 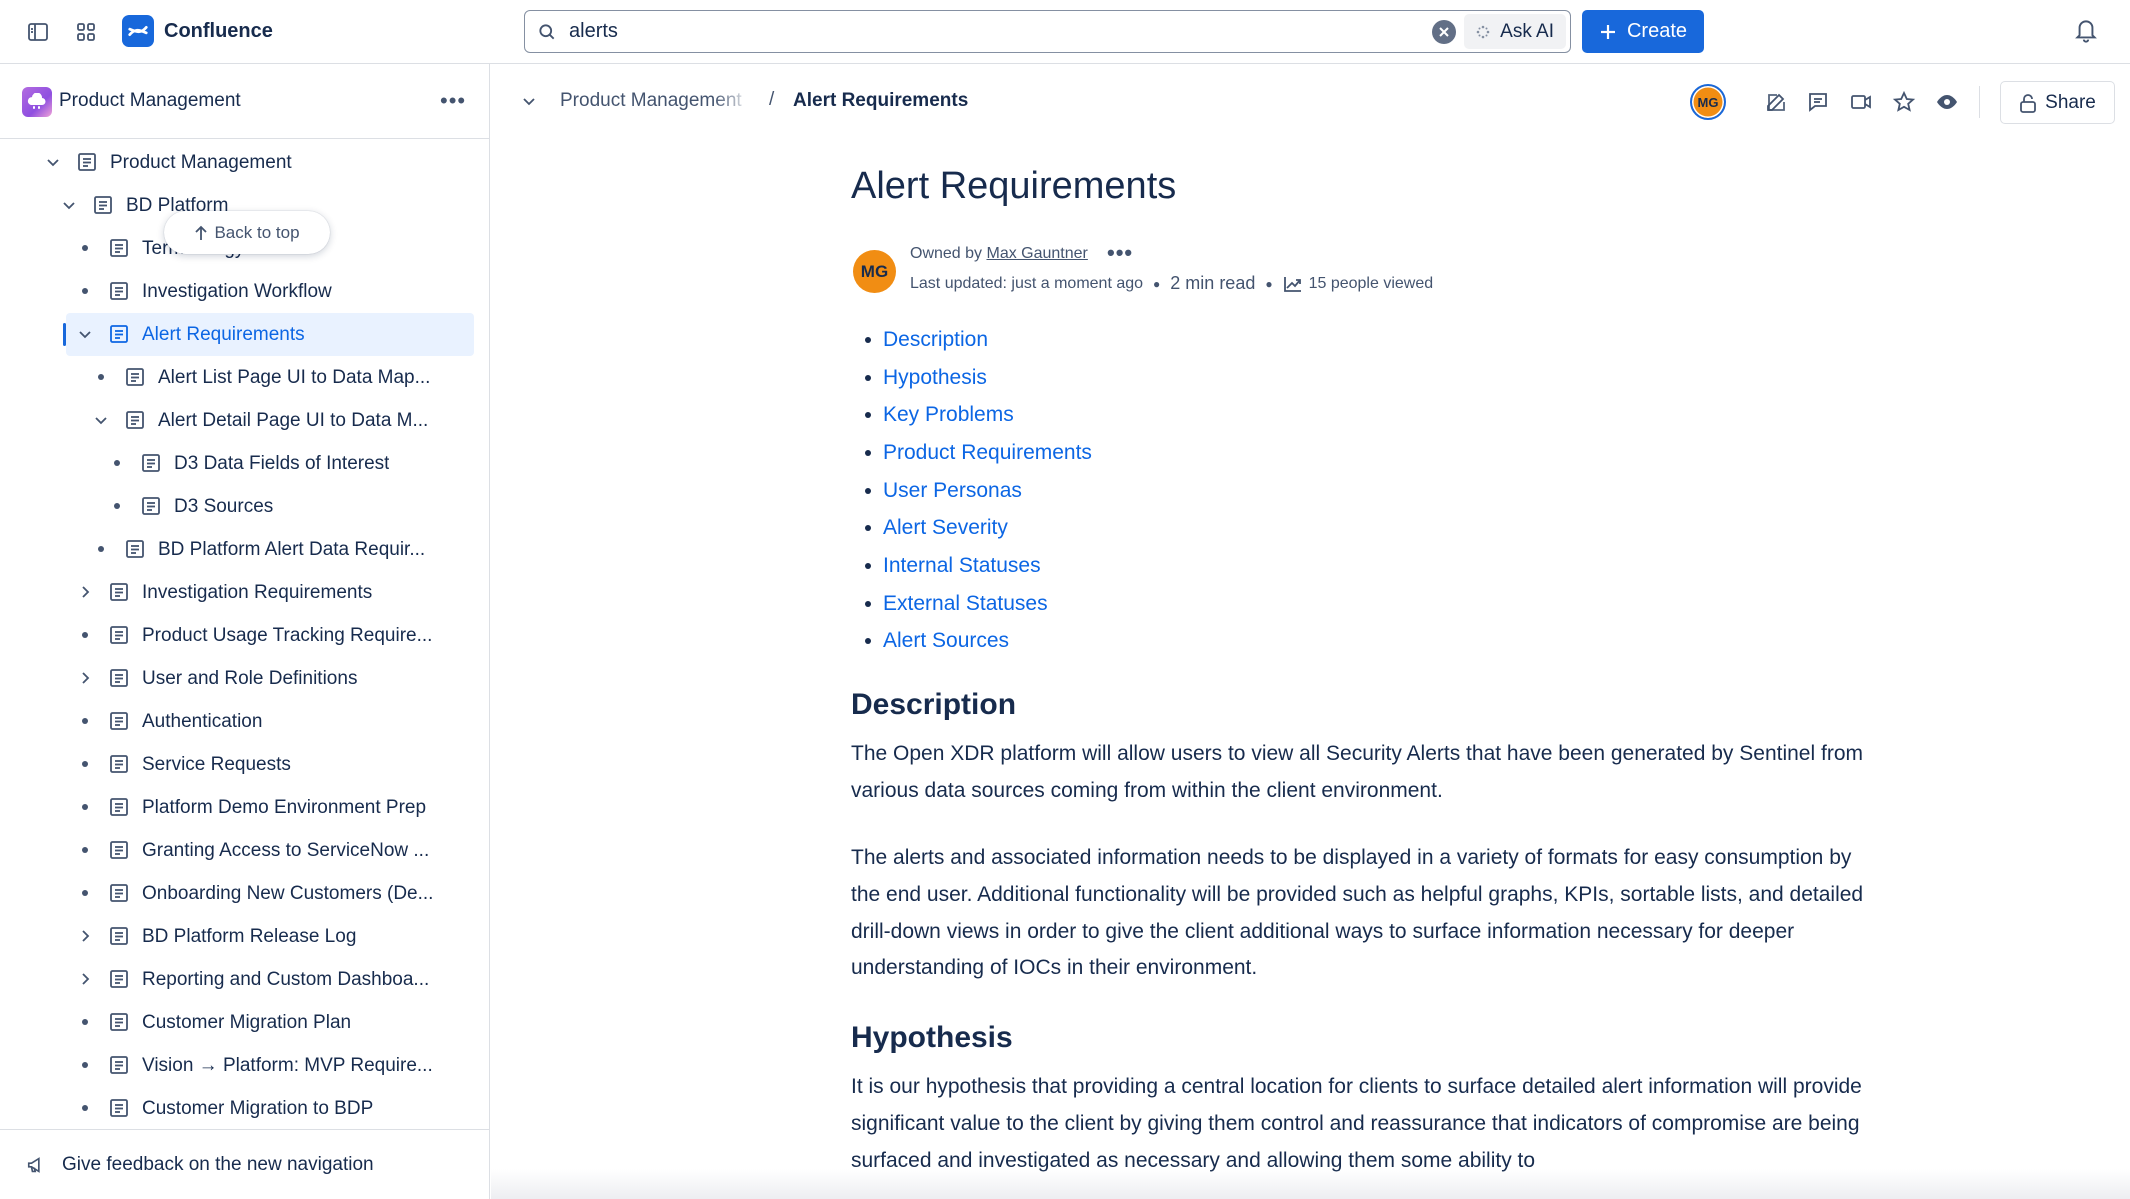 I want to click on toc-link: User Personas, so click(x=952, y=491).